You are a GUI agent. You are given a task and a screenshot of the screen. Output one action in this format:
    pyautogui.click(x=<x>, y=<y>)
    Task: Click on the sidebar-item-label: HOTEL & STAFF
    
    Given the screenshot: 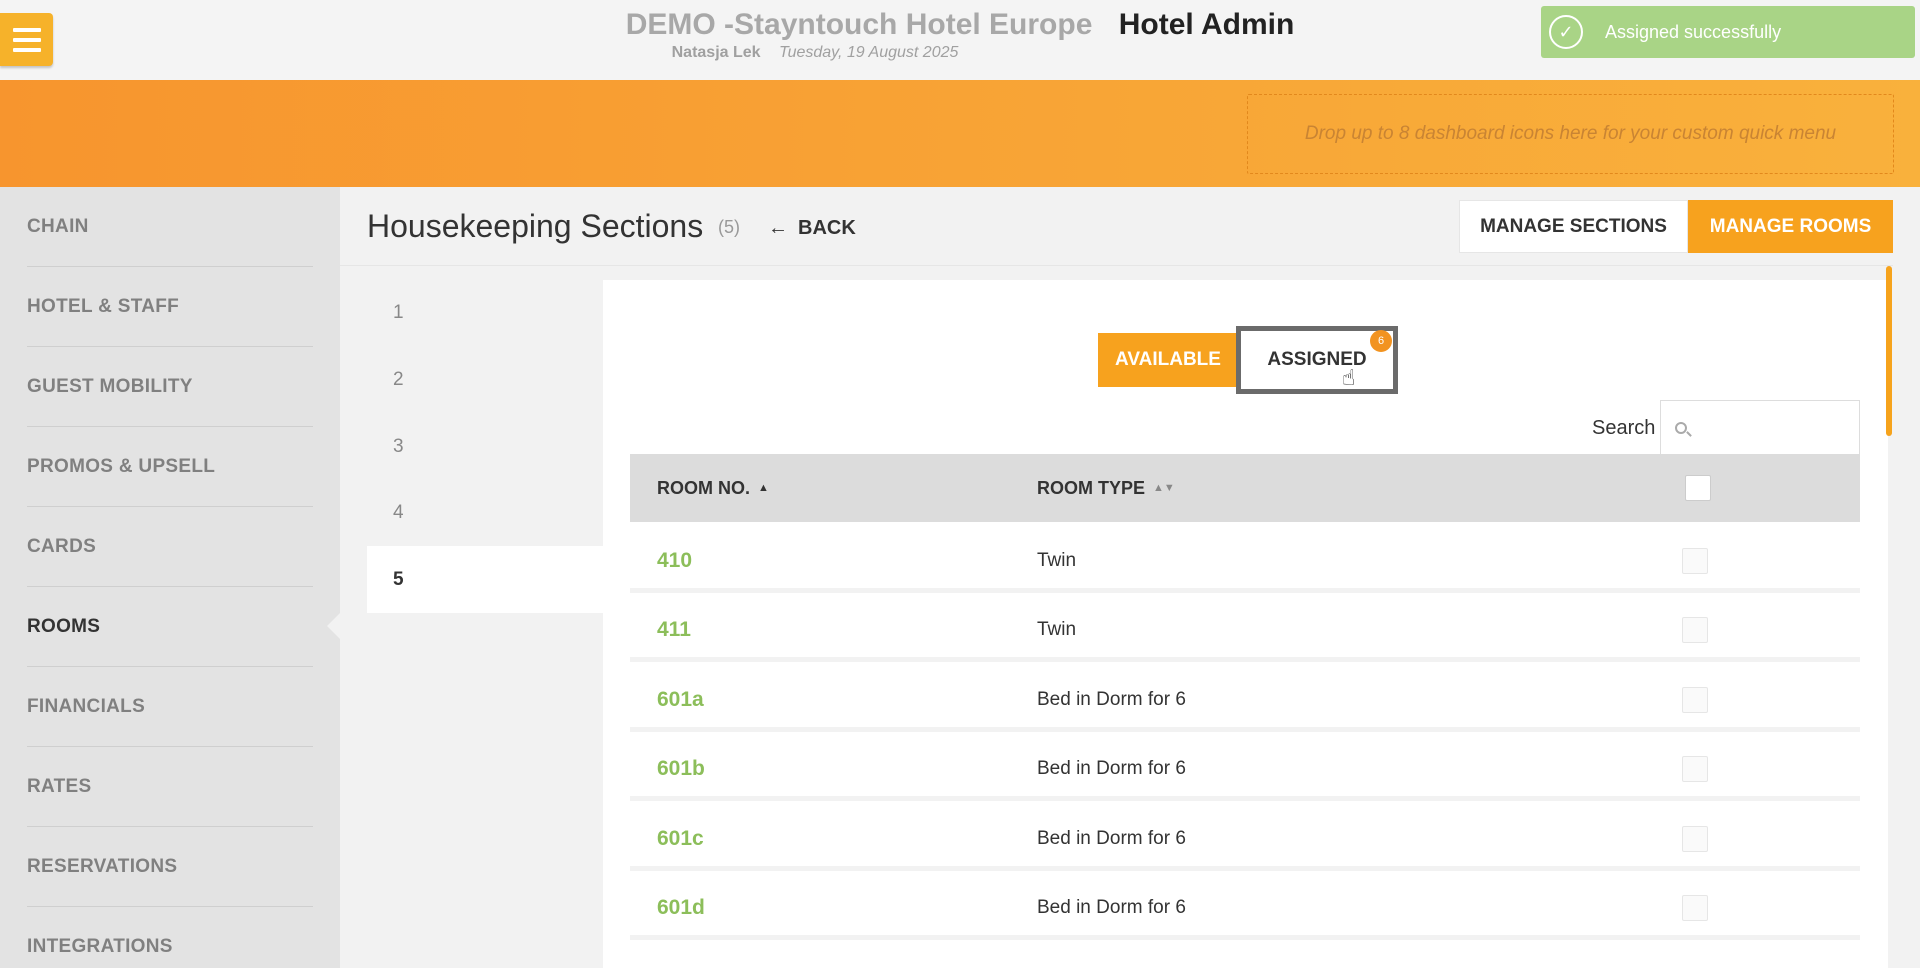 What is the action you would take?
    pyautogui.click(x=103, y=306)
    